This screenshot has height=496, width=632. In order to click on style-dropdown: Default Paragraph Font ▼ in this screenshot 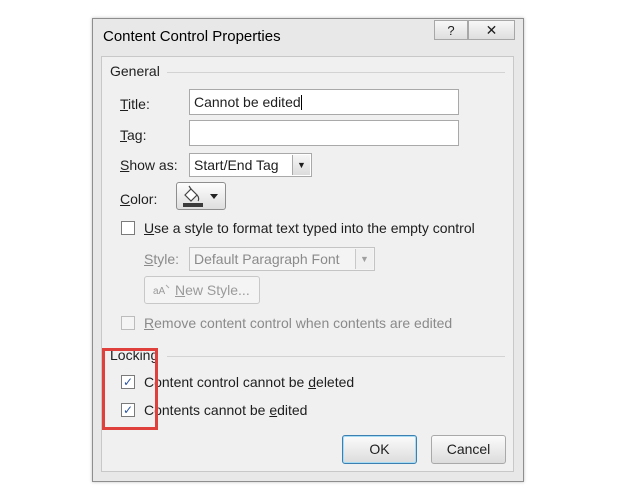, I will do `click(282, 259)`.